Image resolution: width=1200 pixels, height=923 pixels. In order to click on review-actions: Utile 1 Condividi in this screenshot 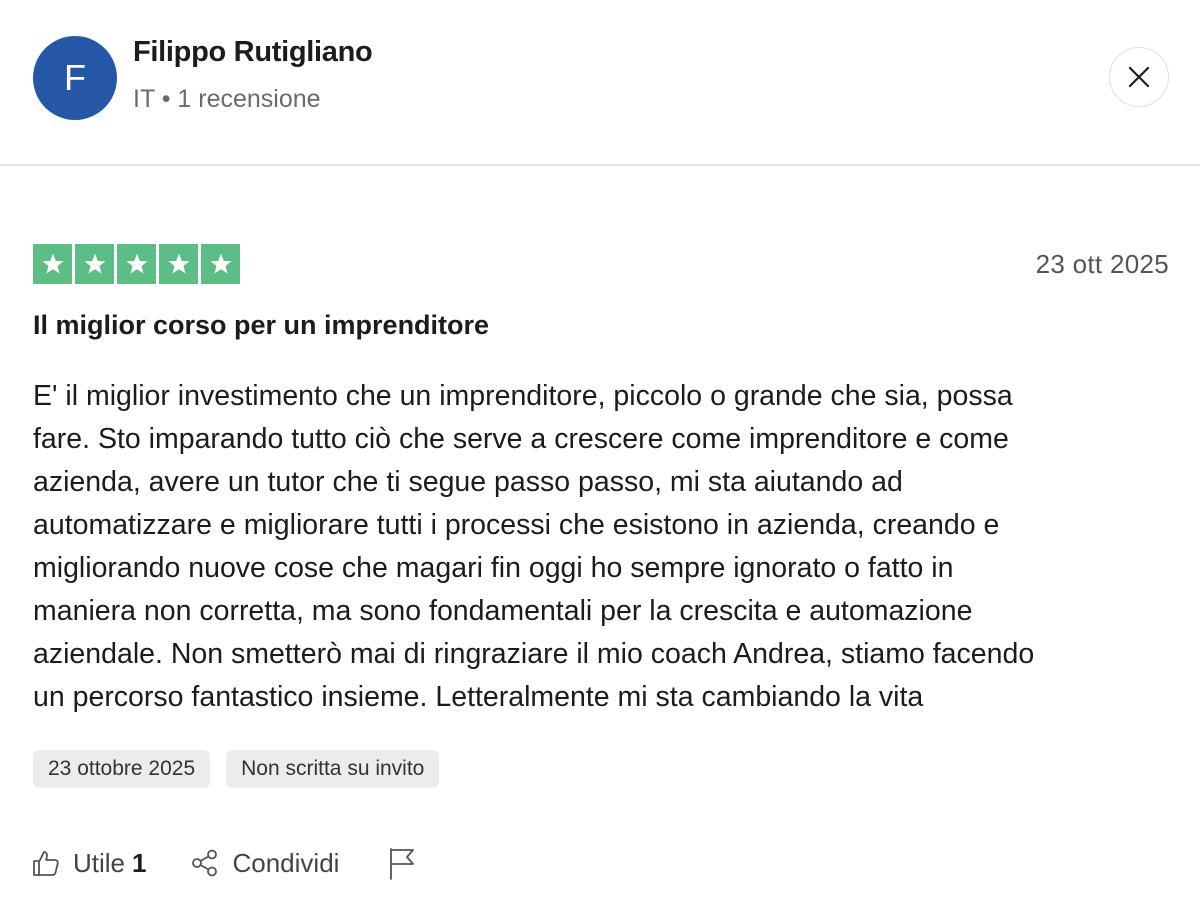, I will do `click(224, 863)`.